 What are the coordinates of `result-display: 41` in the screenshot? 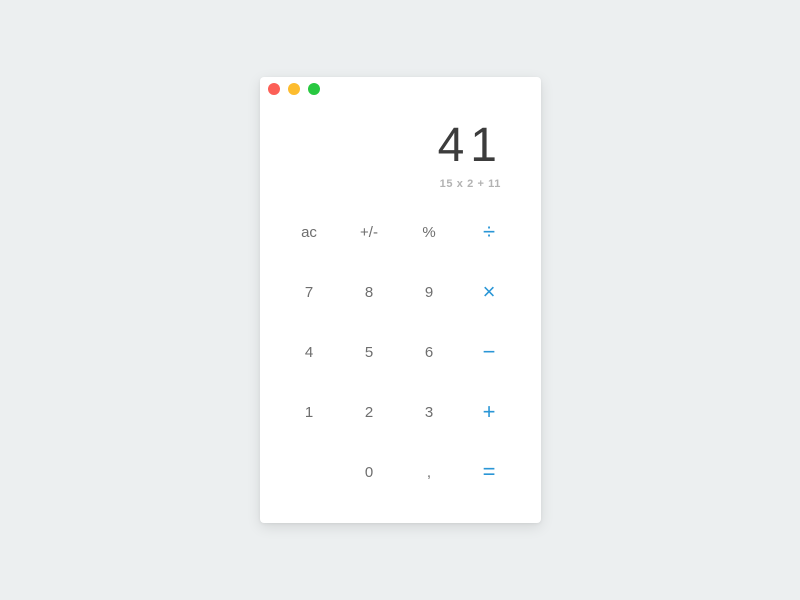 It's located at (470, 145).